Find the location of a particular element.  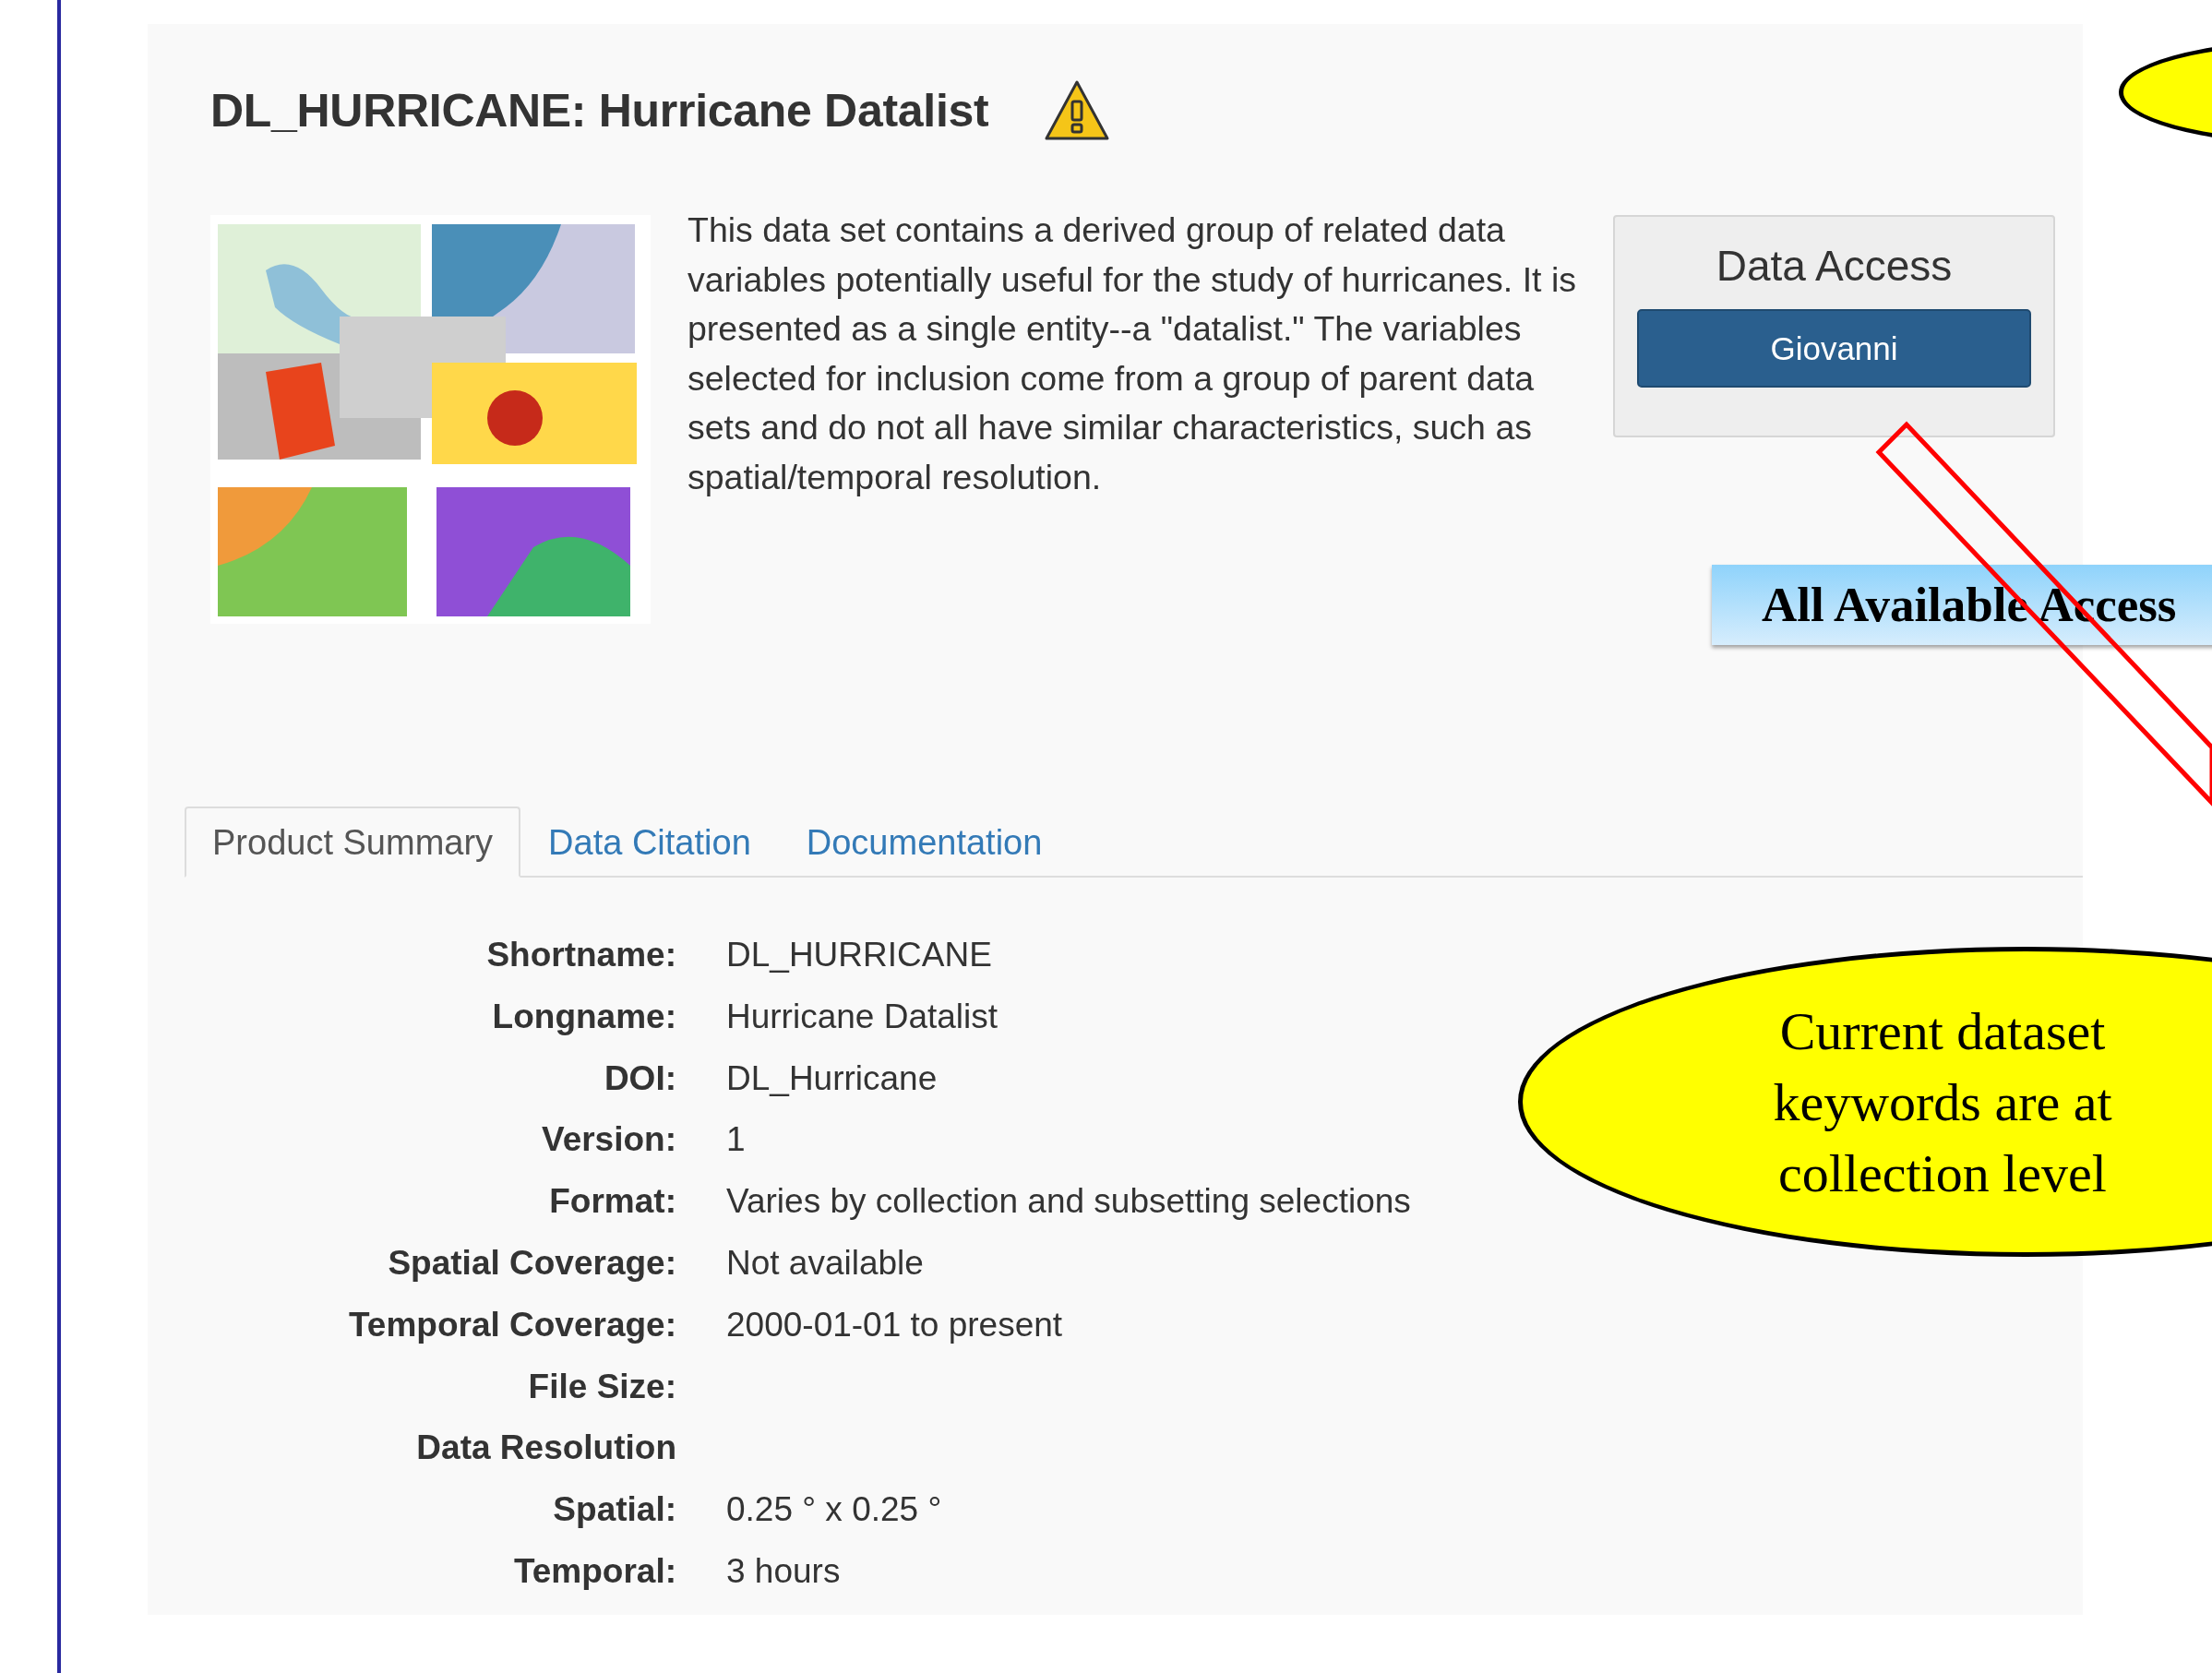

field-value: 1 is located at coordinates (736, 1140).